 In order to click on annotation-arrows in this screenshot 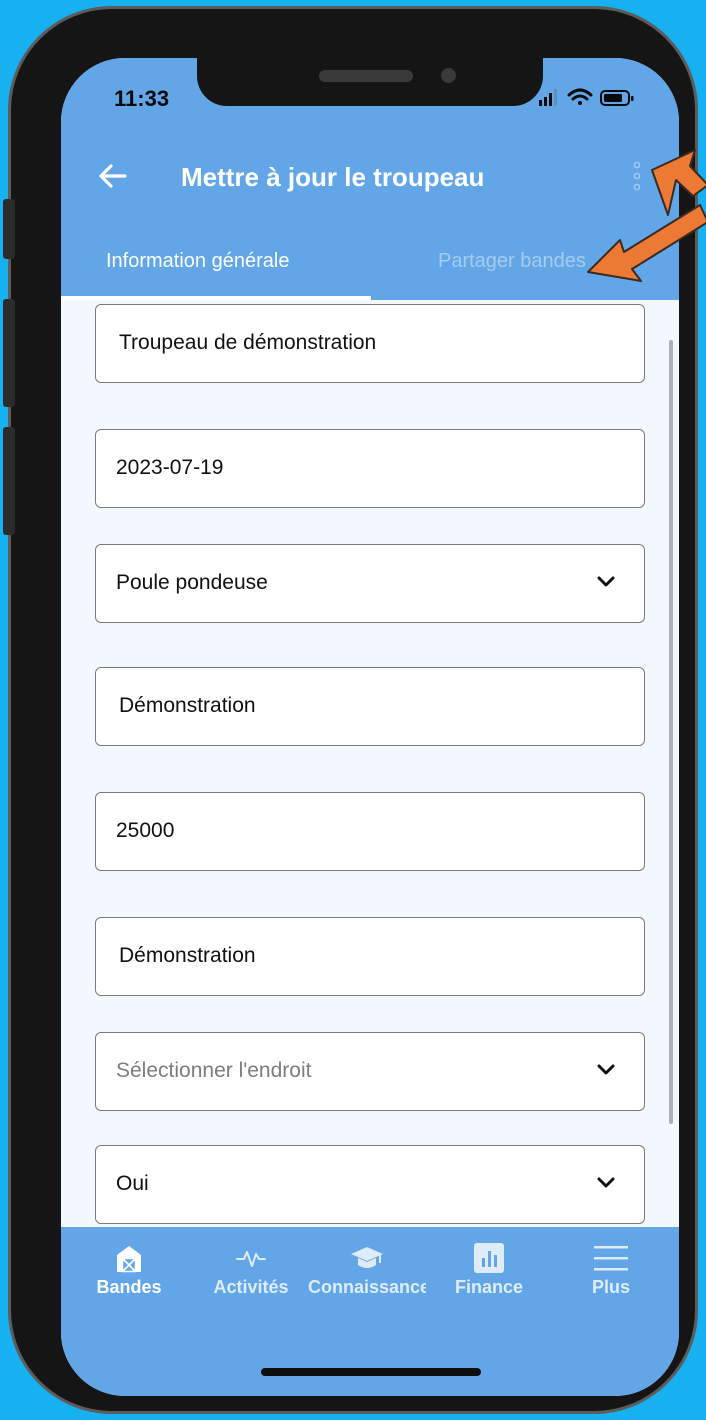, I will do `click(646, 215)`.